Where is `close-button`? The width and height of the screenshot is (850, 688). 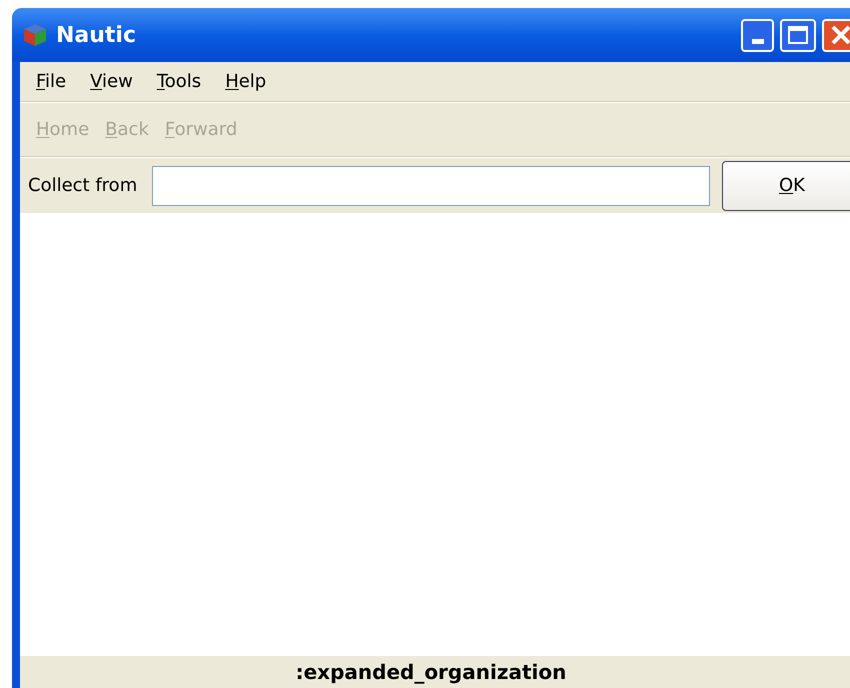 close-button is located at coordinates (836, 35).